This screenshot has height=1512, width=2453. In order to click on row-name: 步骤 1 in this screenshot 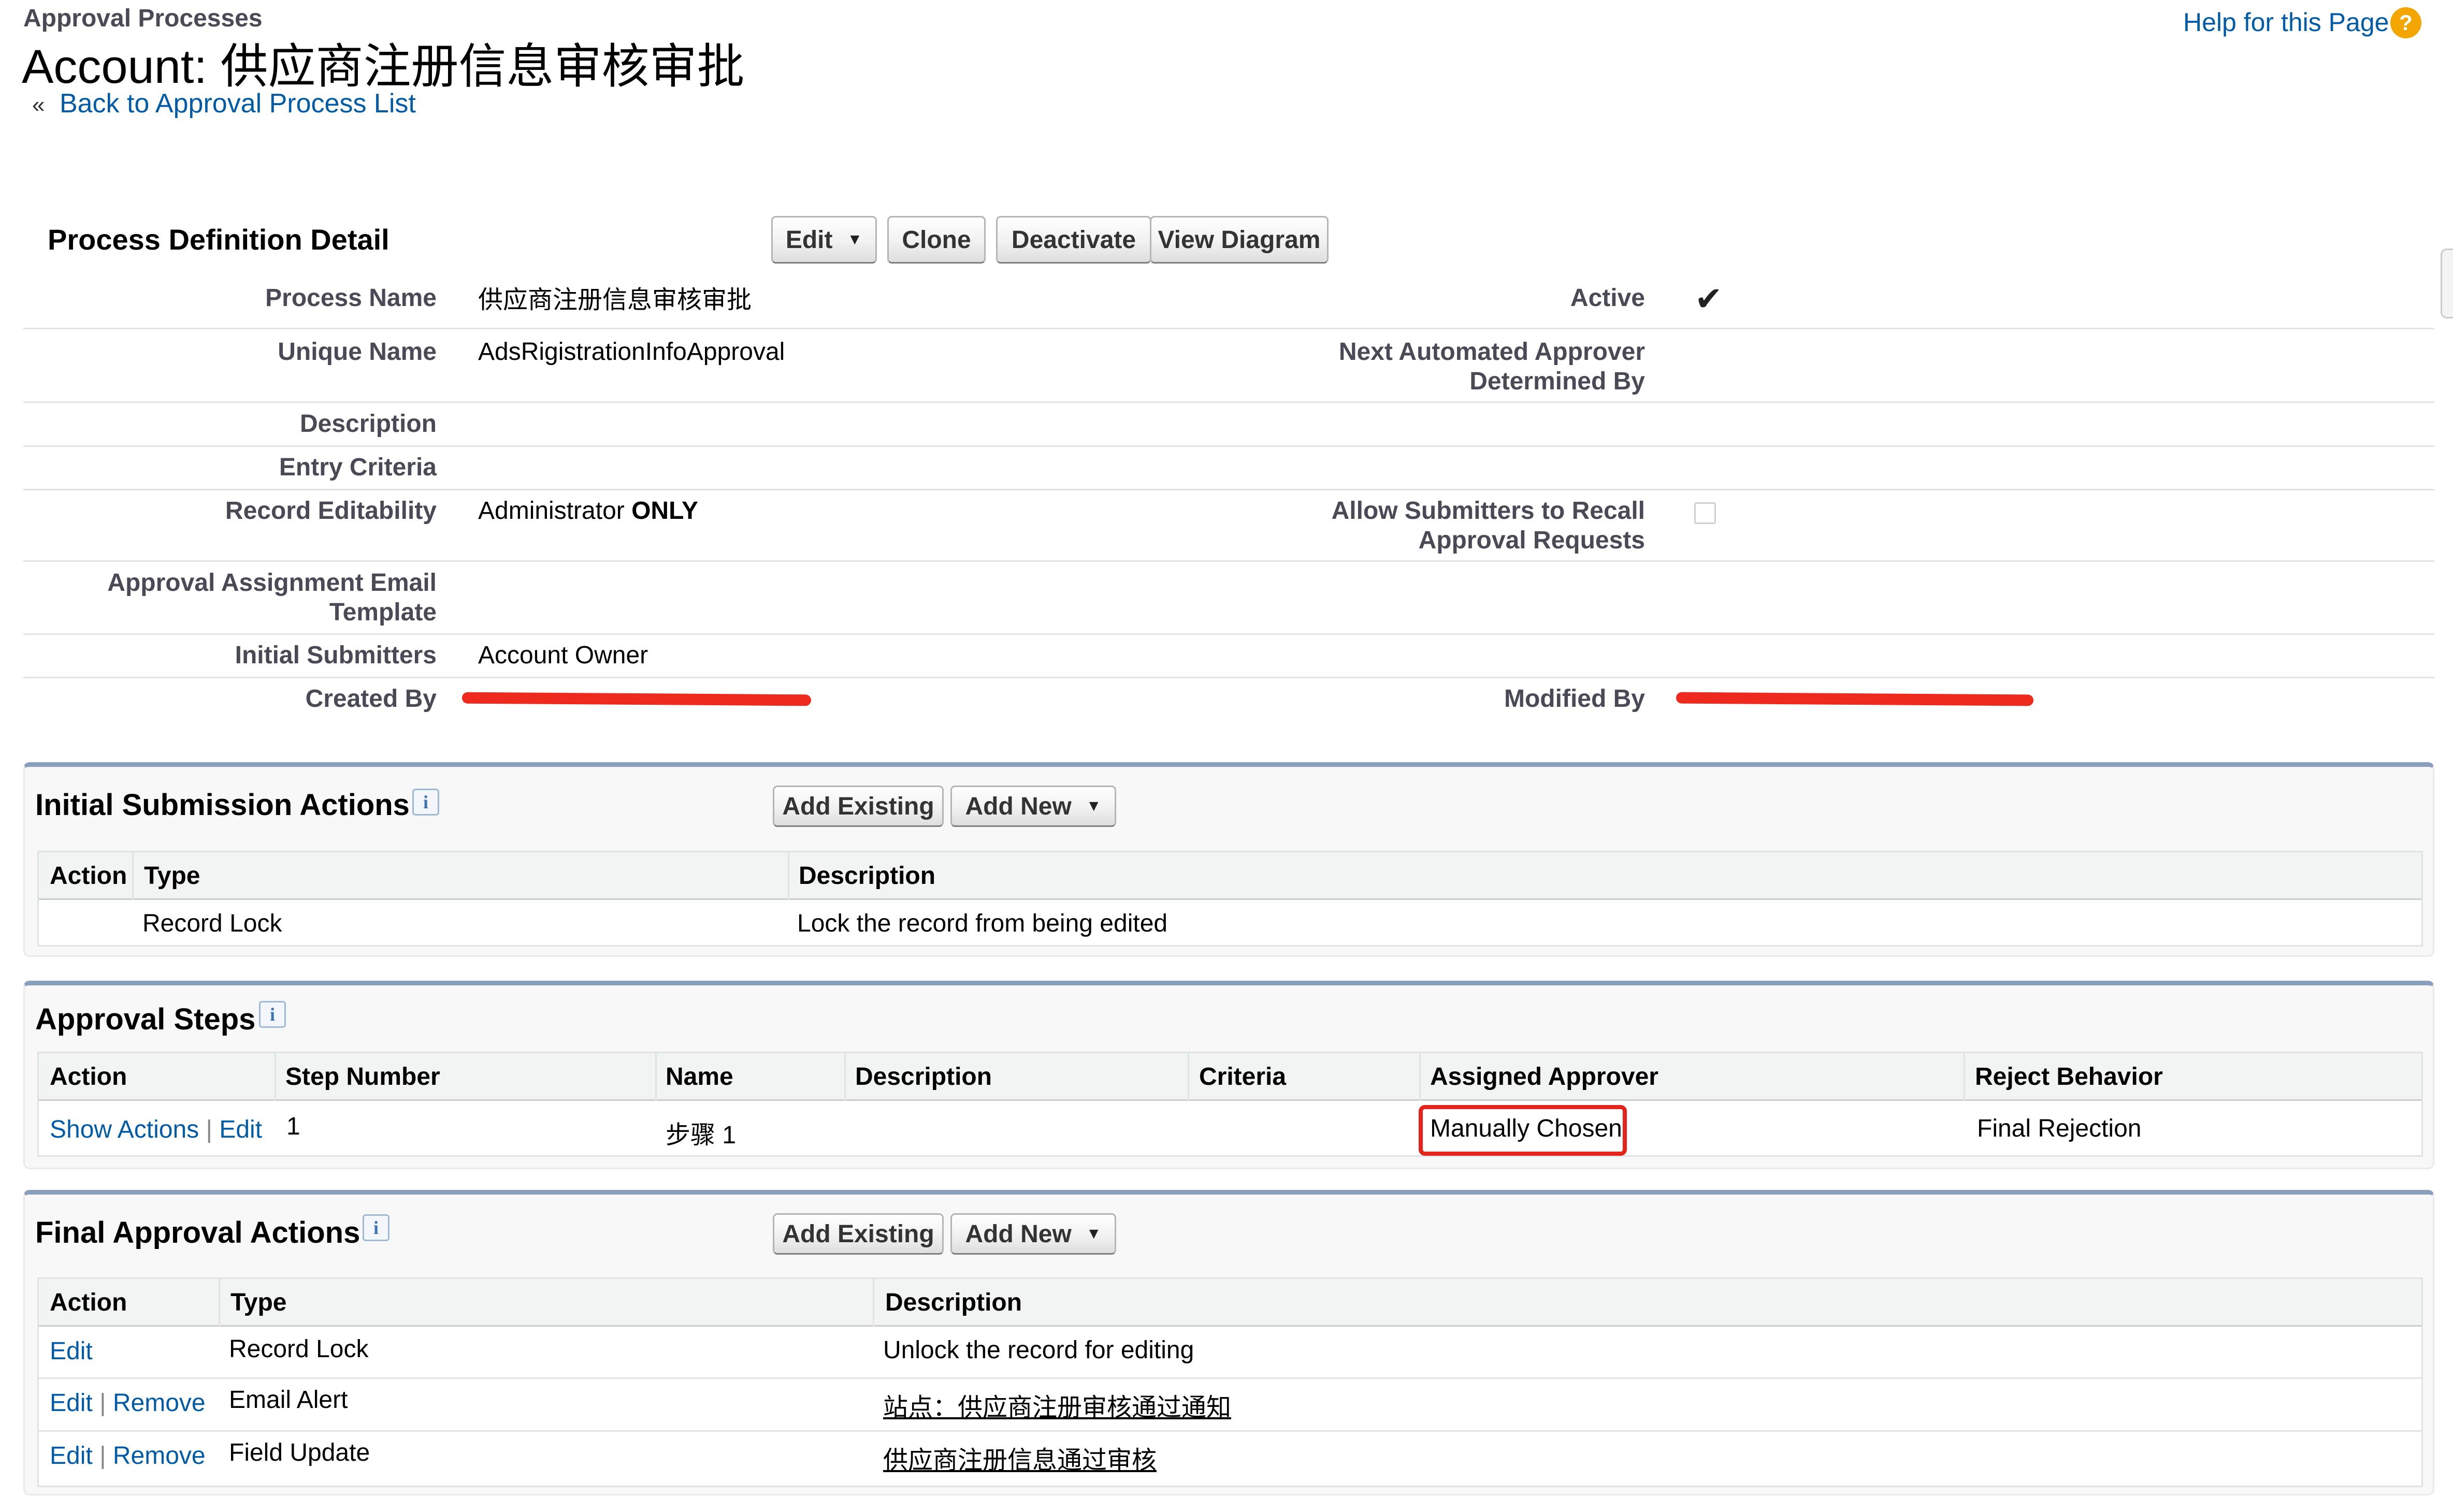, I will do `click(701, 1135)`.